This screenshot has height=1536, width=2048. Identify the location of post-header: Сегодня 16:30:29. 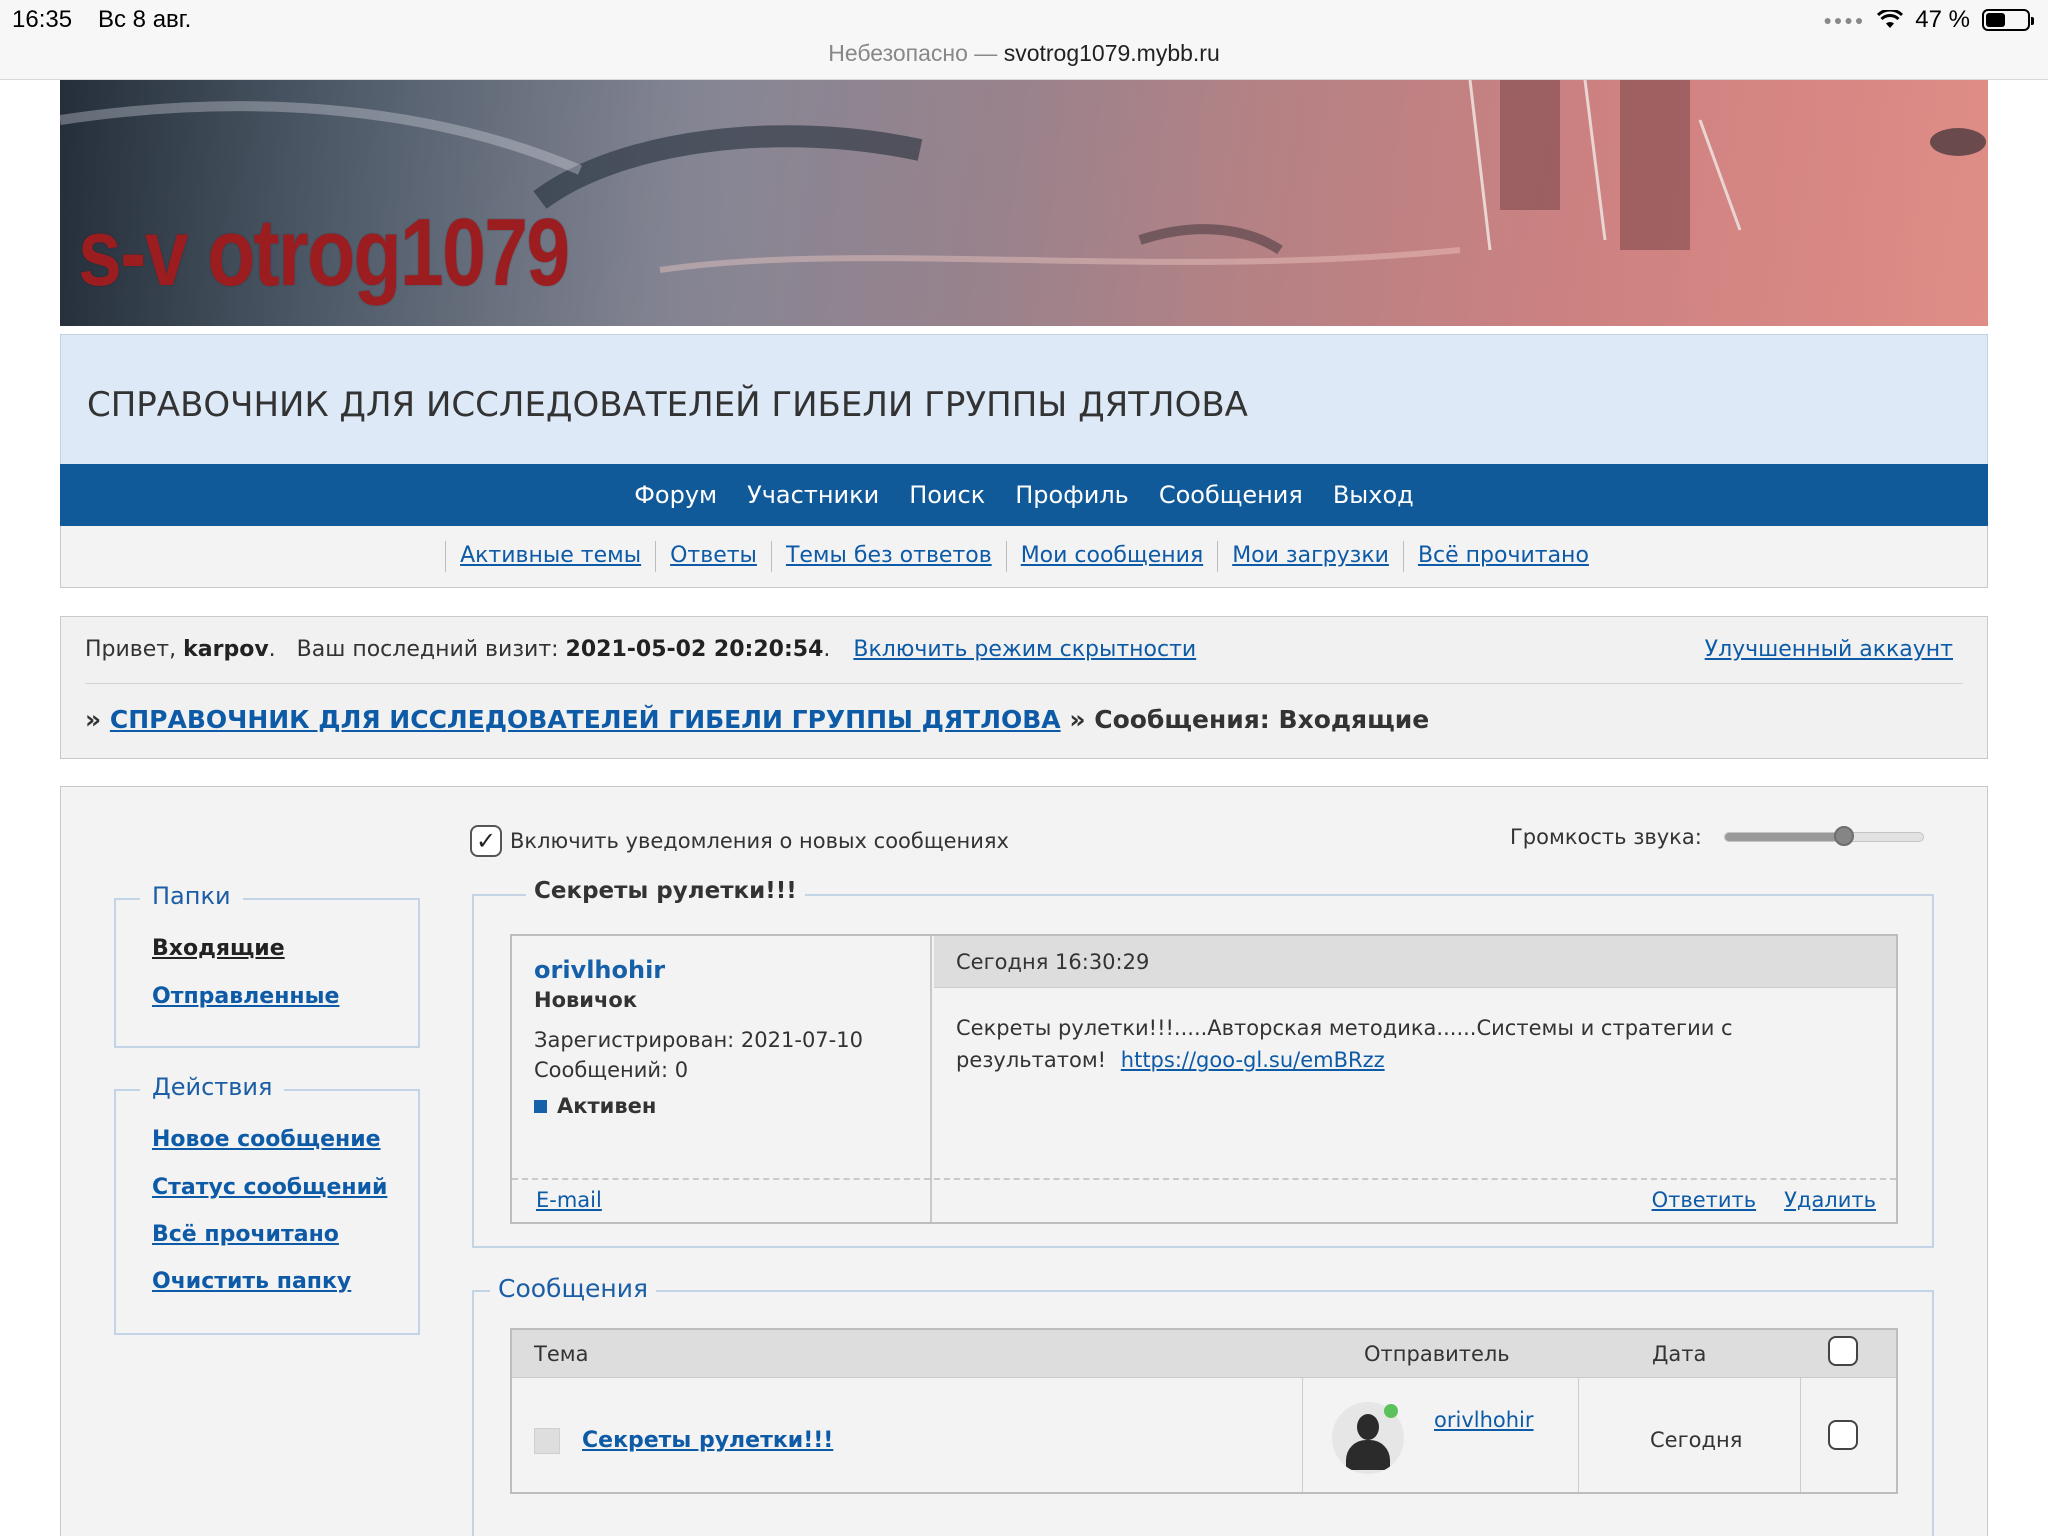
(1415, 962).